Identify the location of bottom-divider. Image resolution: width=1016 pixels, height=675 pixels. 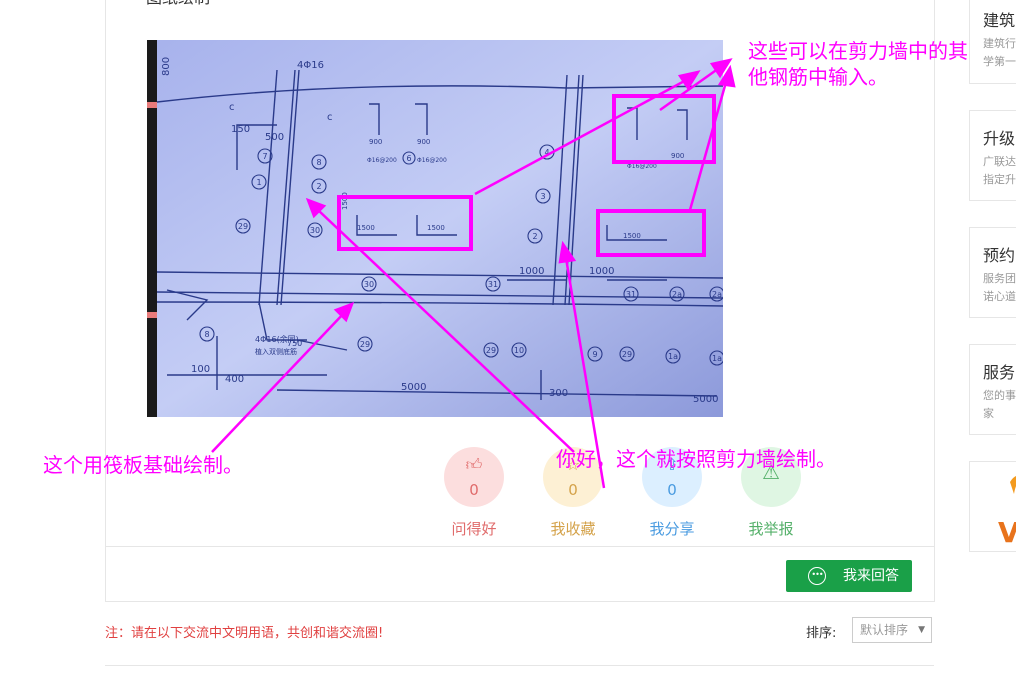
(519, 665).